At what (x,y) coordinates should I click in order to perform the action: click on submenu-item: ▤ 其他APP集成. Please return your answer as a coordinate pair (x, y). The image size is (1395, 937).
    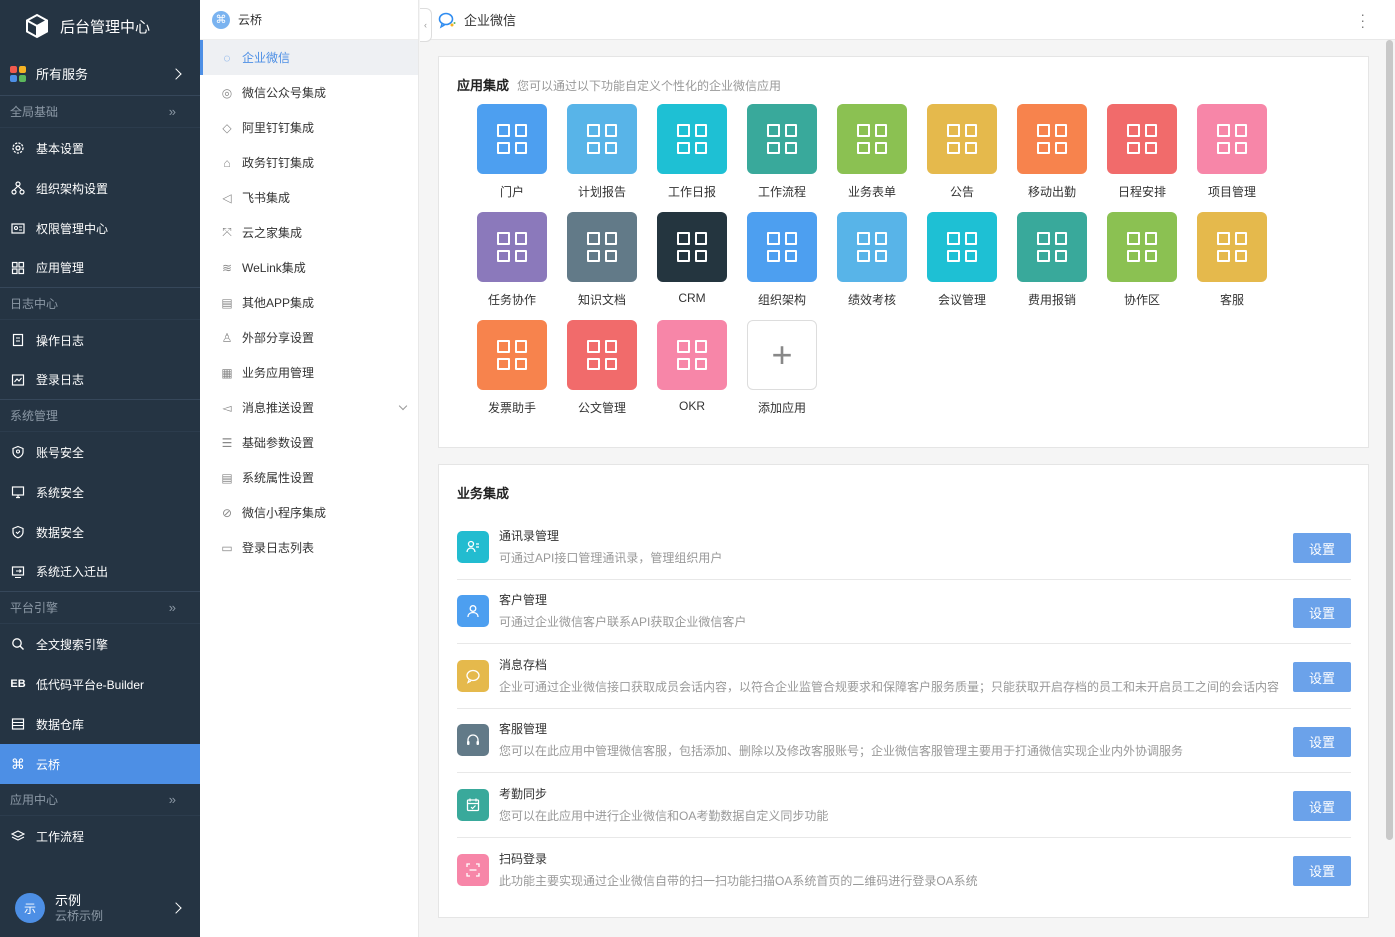
    Looking at the image, I should click on (309, 302).